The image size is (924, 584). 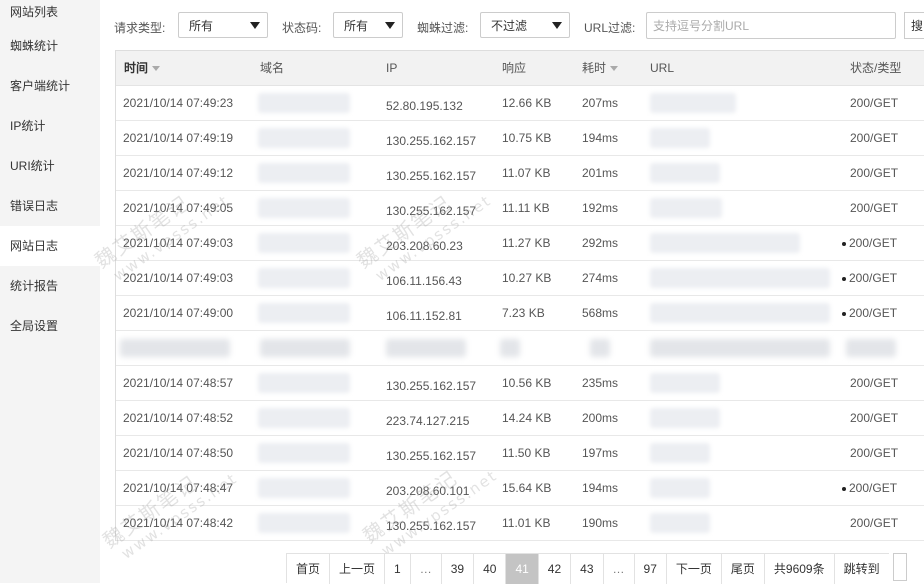 What do you see at coordinates (662, 68) in the screenshot?
I see `header-url: URL` at bounding box center [662, 68].